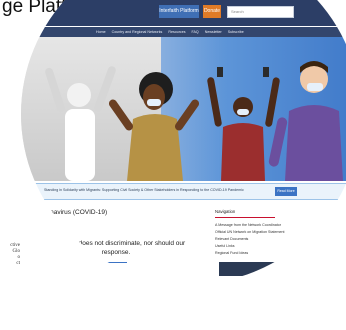 This screenshot has height=330, width=346. What do you see at coordinates (249, 253) in the screenshot?
I see `sidebar-link: Regional Fund Ideas` at bounding box center [249, 253].